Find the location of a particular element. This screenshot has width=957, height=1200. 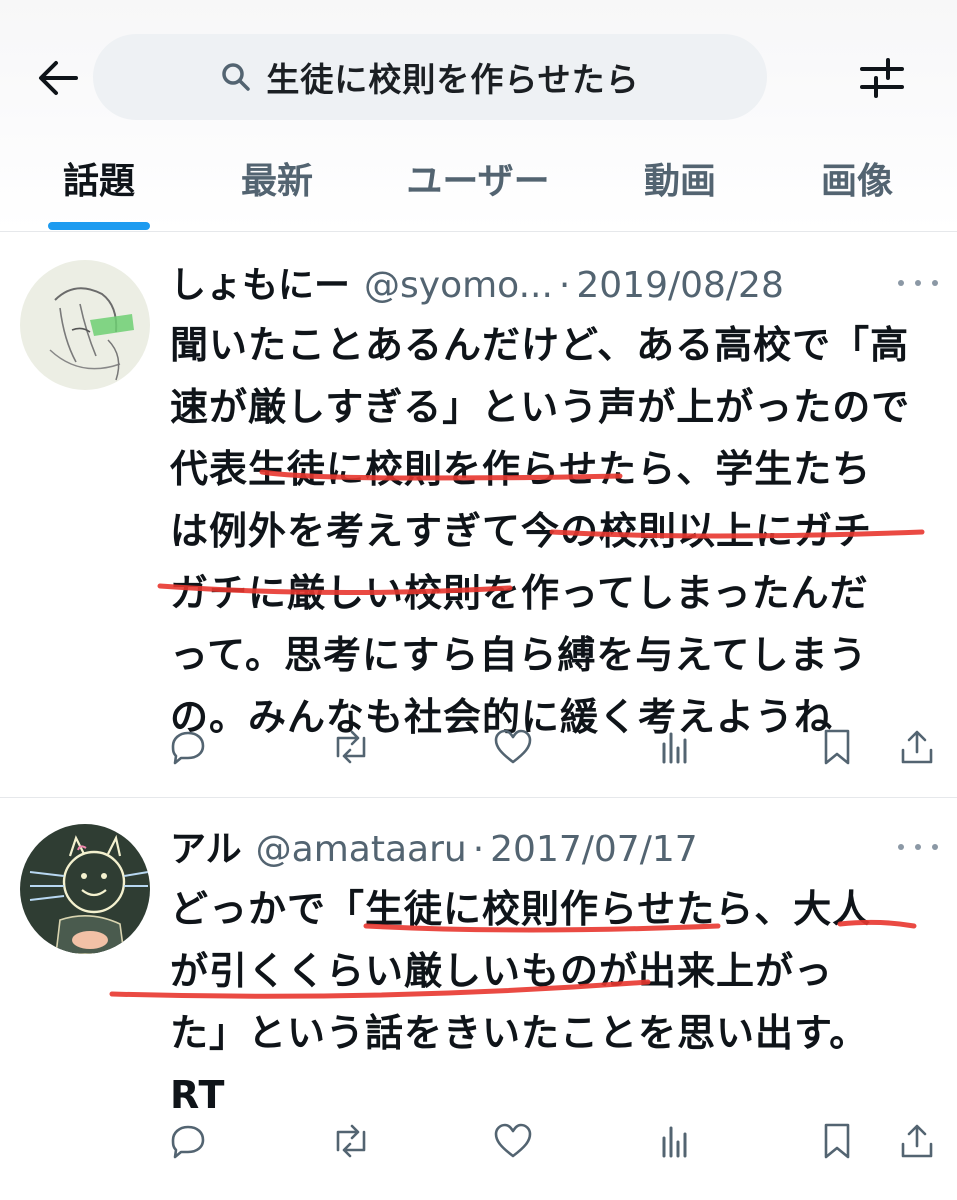

user-handle: @amataaru is located at coordinates (361, 849).